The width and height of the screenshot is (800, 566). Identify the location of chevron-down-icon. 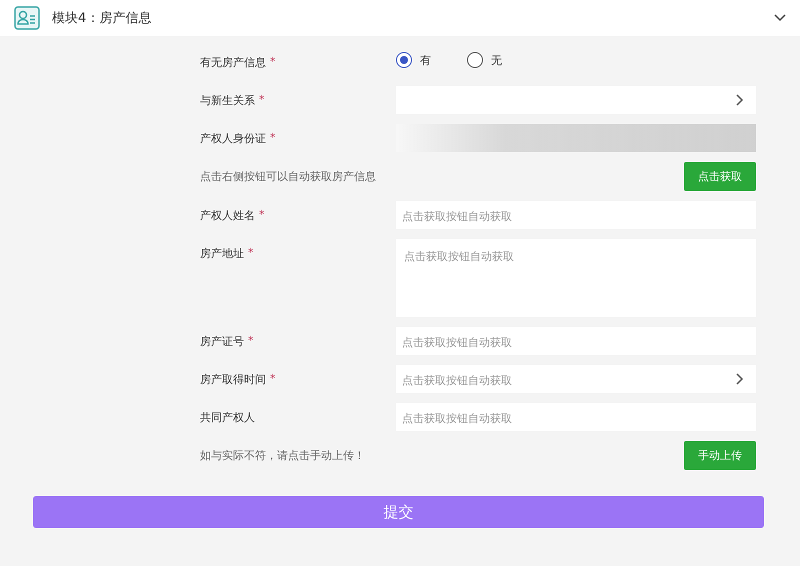
(780, 18).